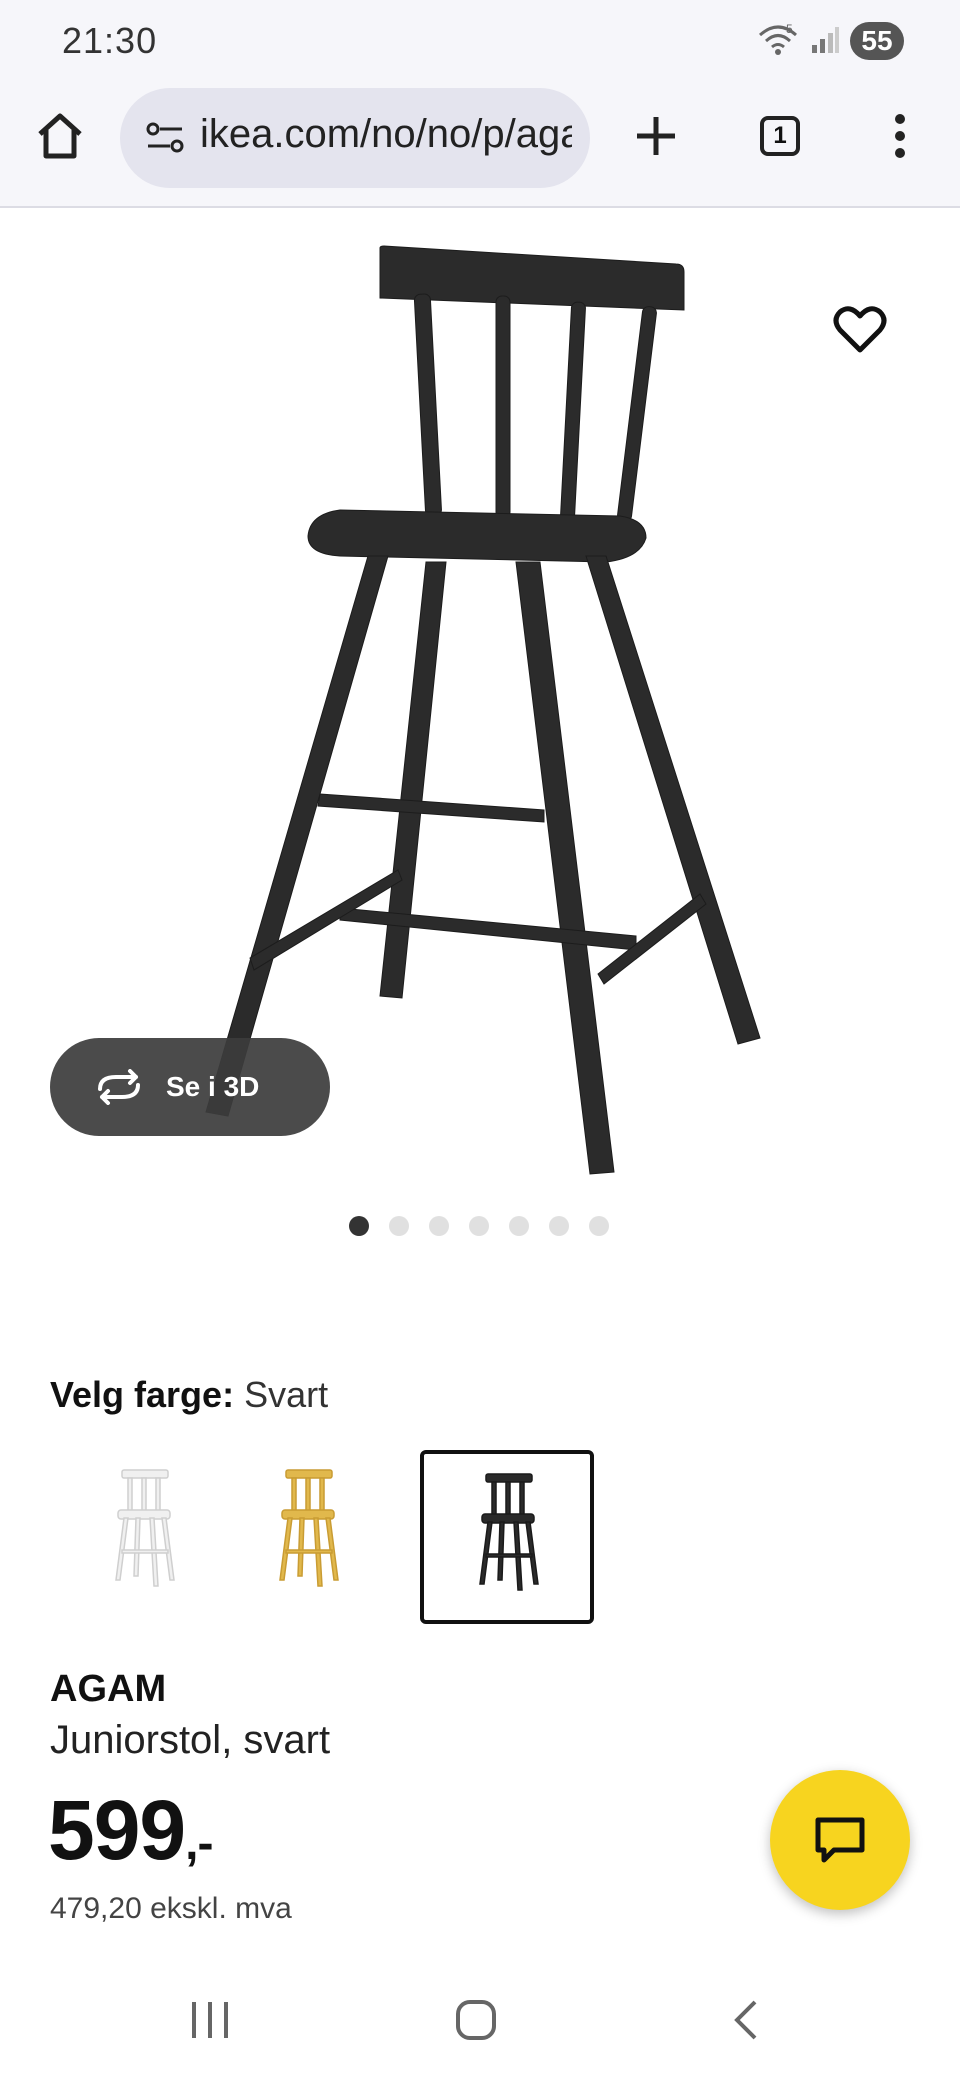 Image resolution: width=960 pixels, height=2080 pixels. I want to click on recent-apps-icon, so click(210, 2020).